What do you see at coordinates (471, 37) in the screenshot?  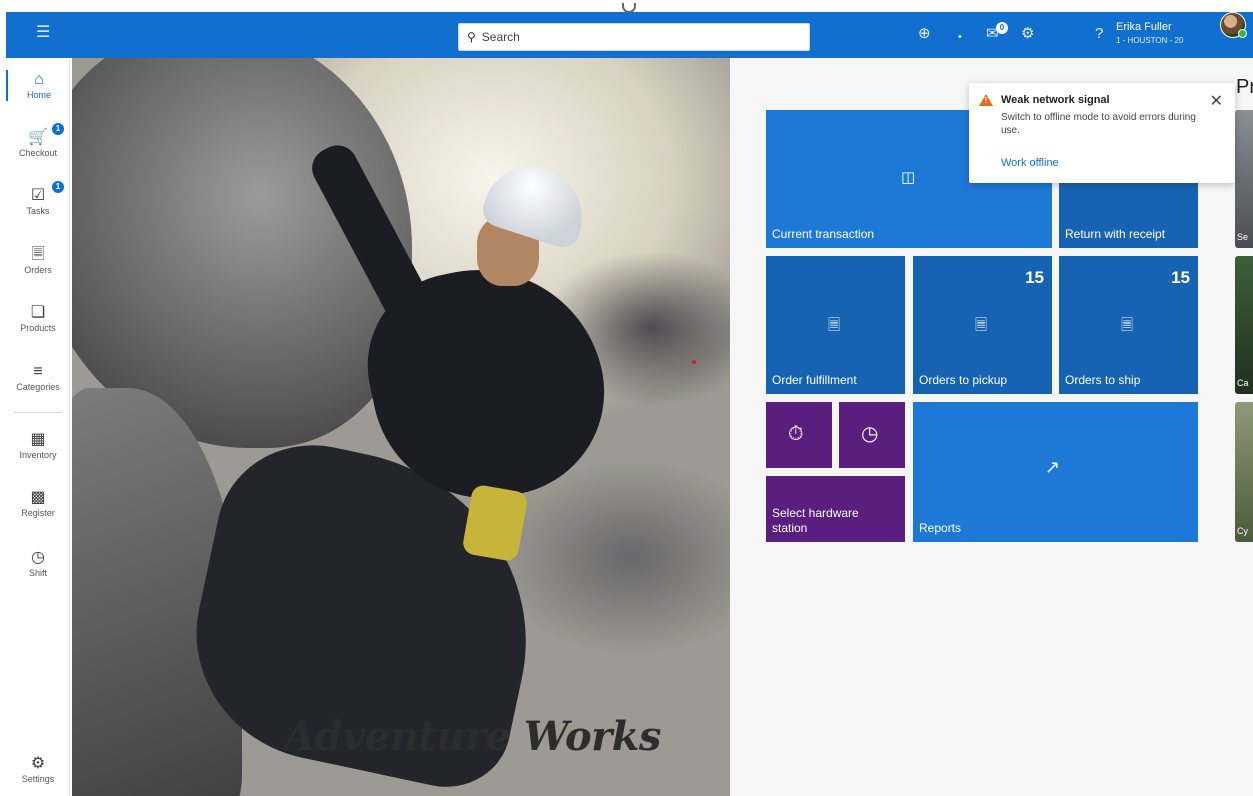 I see `search-icon: ⚲` at bounding box center [471, 37].